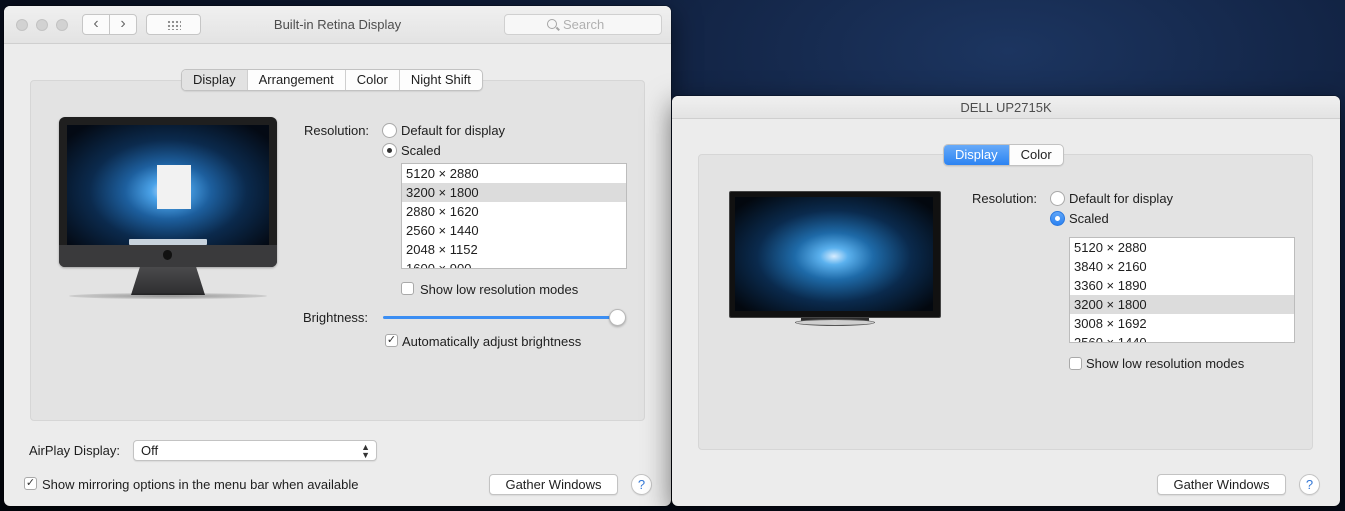 Image resolution: width=1345 pixels, height=511 pixels. What do you see at coordinates (492, 341) in the screenshot?
I see `auto-brightness-label: Automatically adjust brightness` at bounding box center [492, 341].